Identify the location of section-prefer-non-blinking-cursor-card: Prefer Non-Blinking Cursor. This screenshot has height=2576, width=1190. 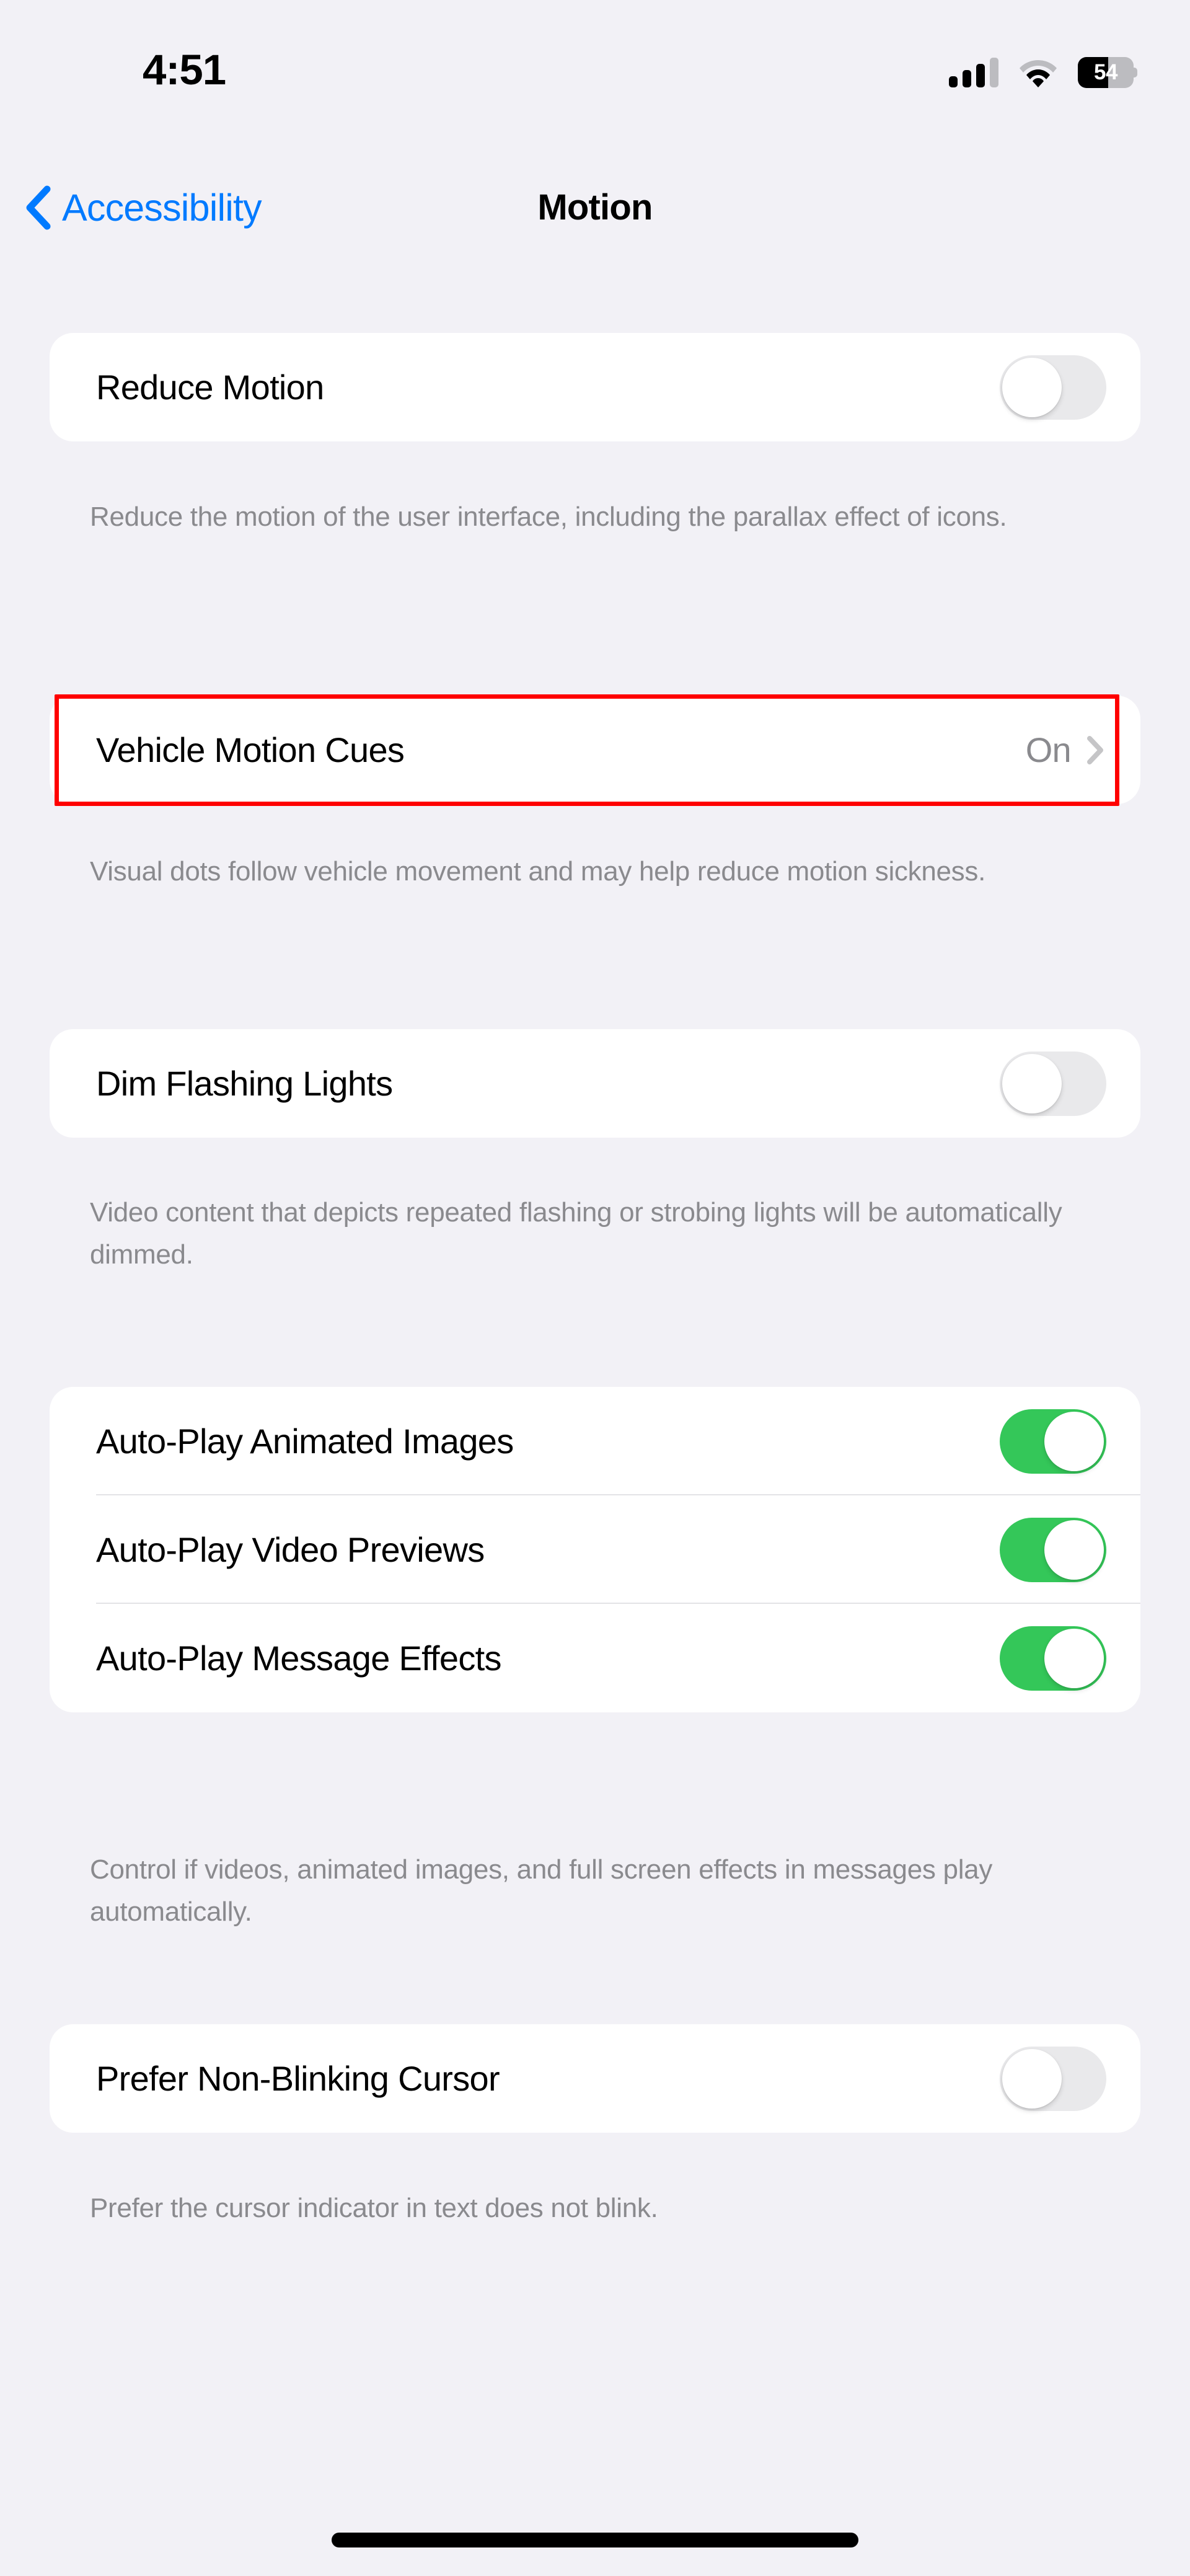
(595, 2078).